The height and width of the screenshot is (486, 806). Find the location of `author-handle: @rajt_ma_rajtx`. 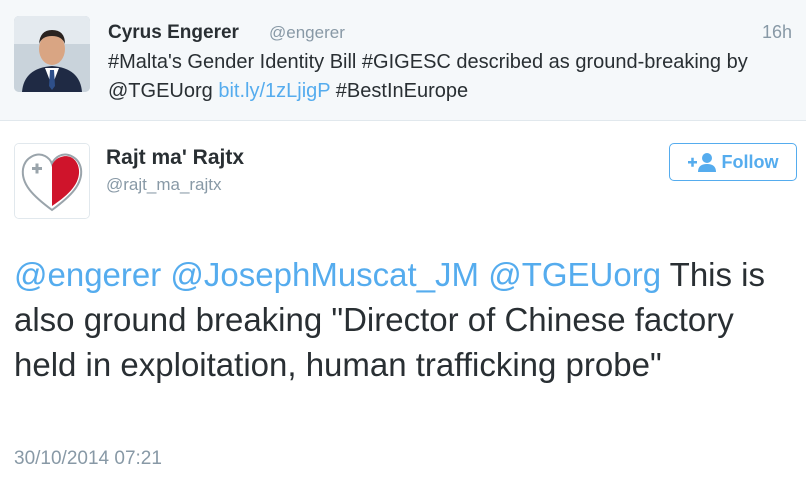

author-handle: @rajt_ma_rajtx is located at coordinates (164, 185).